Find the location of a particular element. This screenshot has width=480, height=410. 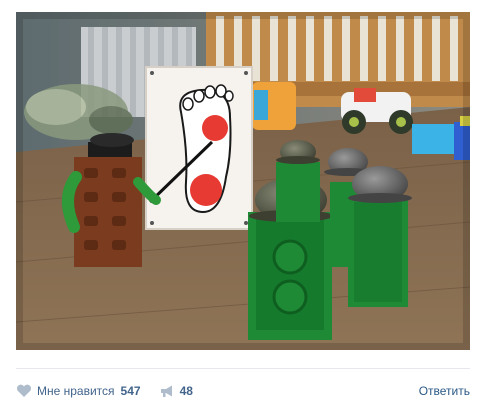

like-label: Мне нравится is located at coordinates (76, 391).